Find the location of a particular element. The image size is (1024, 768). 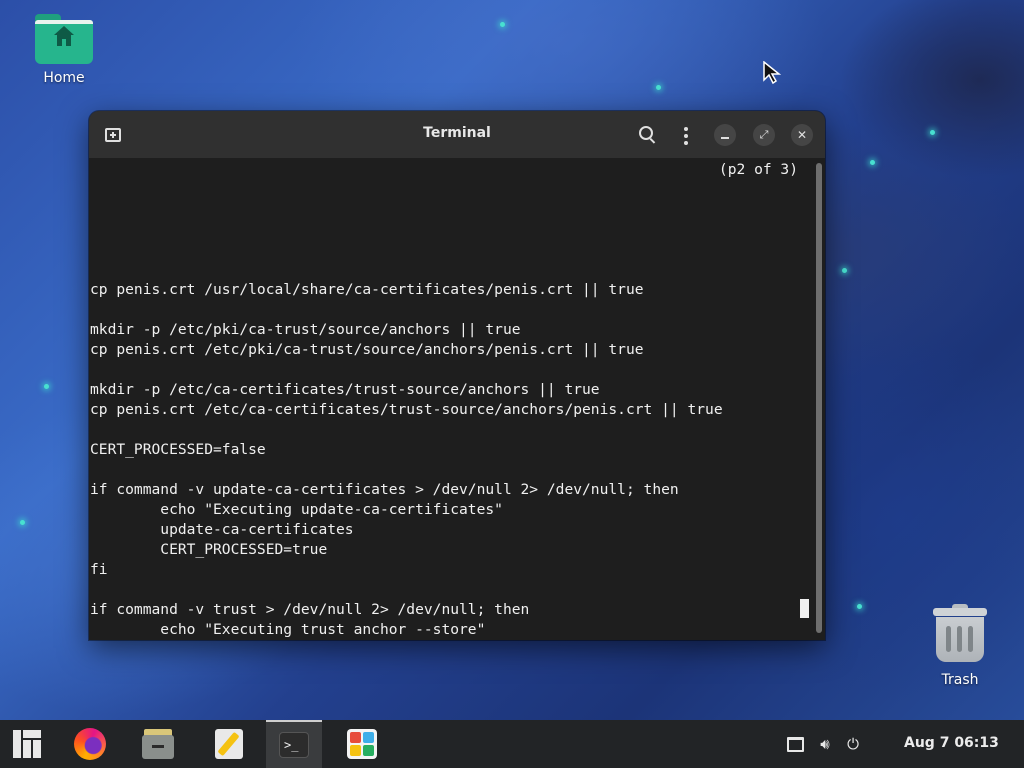

taskbar-text-editor is located at coordinates (229, 744).